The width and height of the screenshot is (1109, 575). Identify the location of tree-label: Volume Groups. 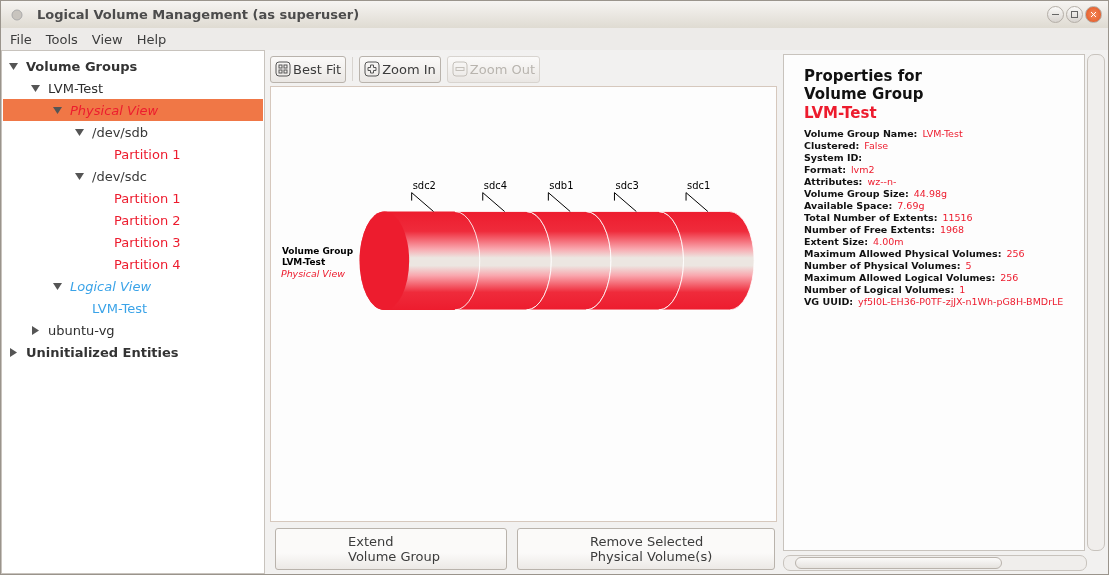
(82, 66).